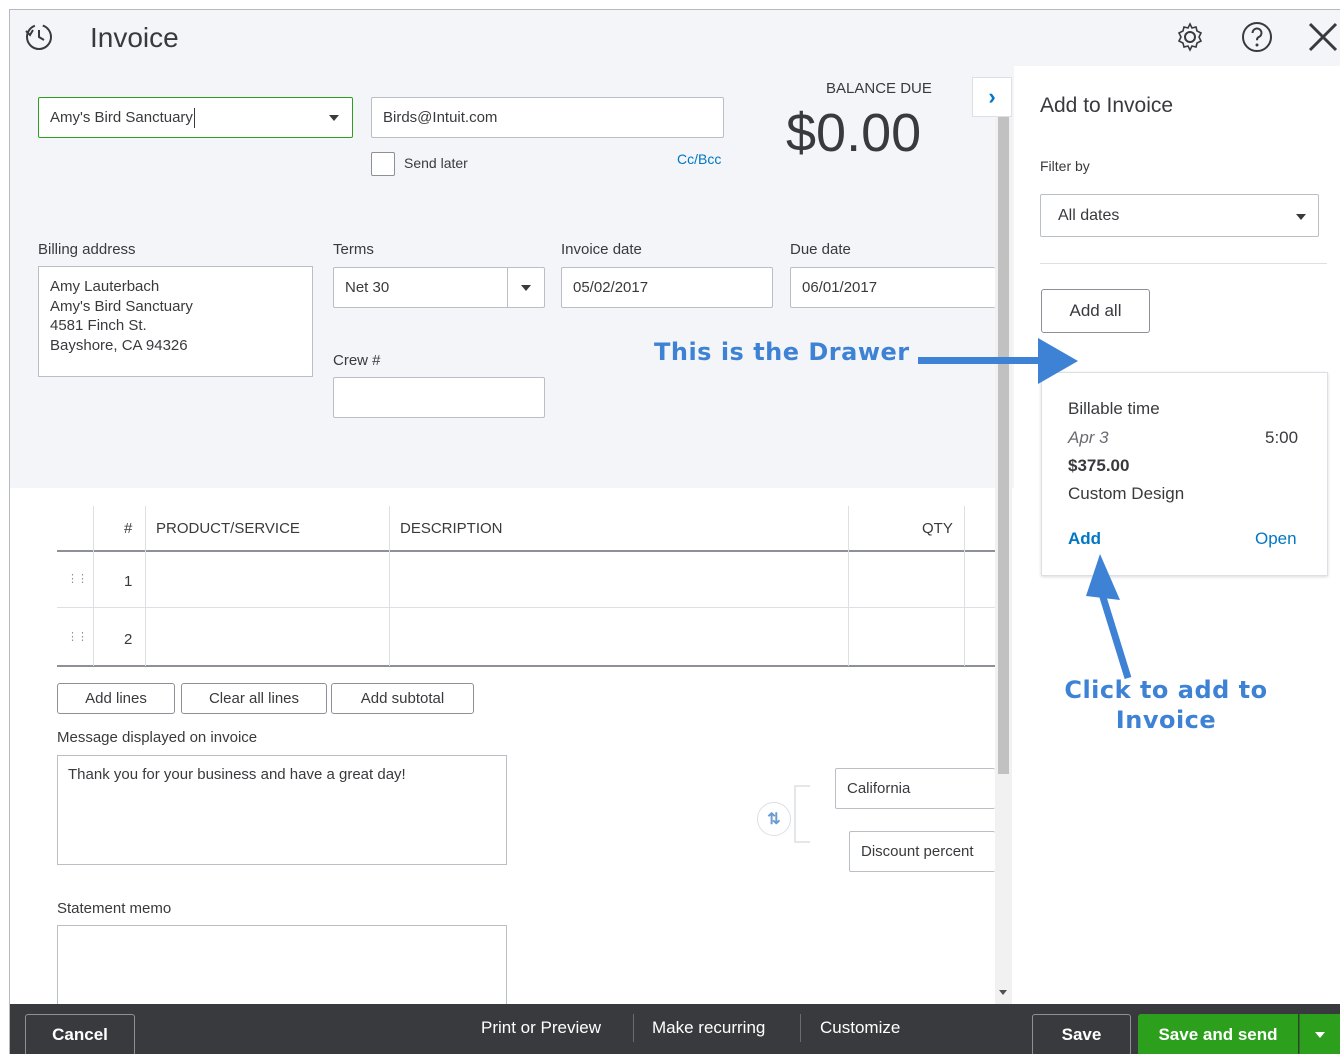  I want to click on billing-line: Bayshore, CA 94326, so click(119, 345).